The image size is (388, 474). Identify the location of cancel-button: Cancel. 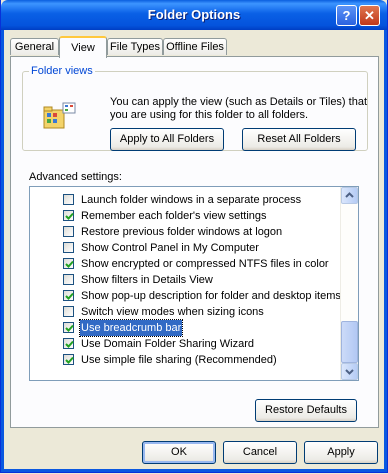
(260, 452).